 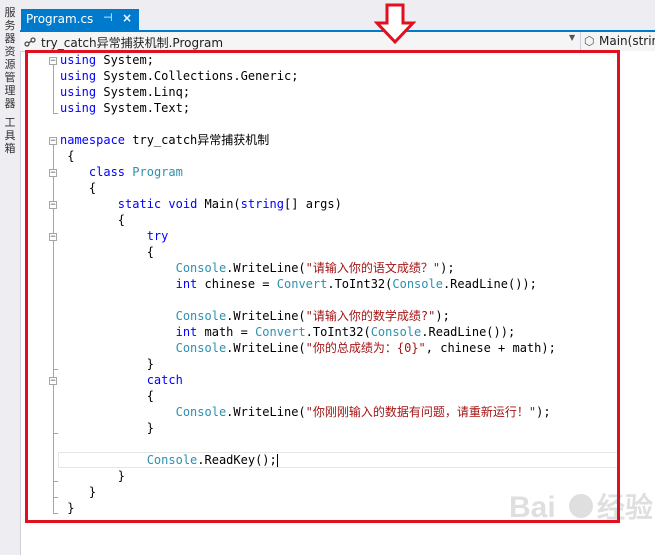 What do you see at coordinates (395, 24) in the screenshot?
I see `down-arrow-icon` at bounding box center [395, 24].